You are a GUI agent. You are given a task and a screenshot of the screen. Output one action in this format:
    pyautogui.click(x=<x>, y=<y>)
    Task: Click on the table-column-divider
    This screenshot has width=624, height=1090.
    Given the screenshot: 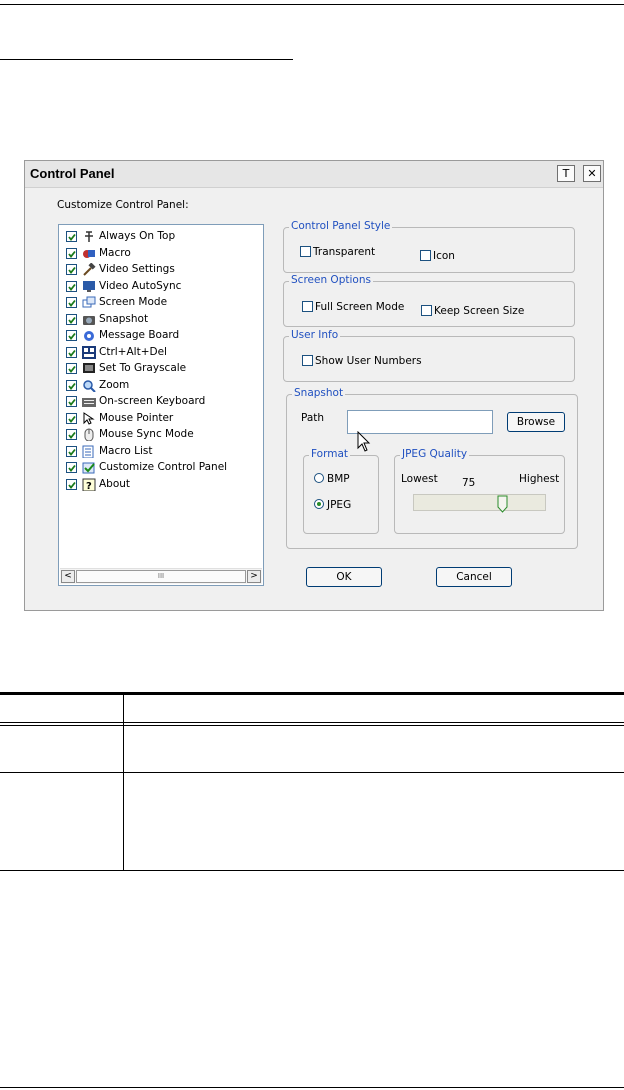 What is the action you would take?
    pyautogui.click(x=123, y=782)
    